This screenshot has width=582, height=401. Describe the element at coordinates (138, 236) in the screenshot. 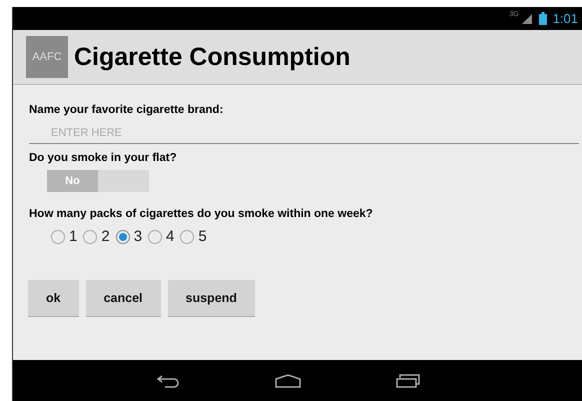

I see `radio-label: 3` at that location.